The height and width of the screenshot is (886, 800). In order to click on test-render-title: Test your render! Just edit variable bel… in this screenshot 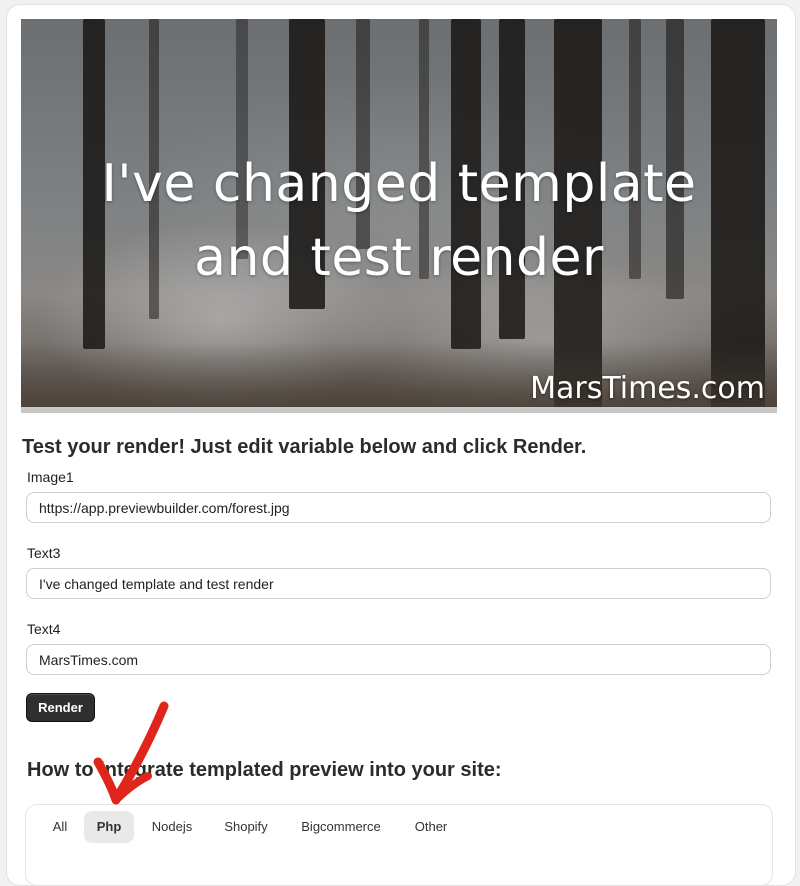, I will do `click(304, 447)`.